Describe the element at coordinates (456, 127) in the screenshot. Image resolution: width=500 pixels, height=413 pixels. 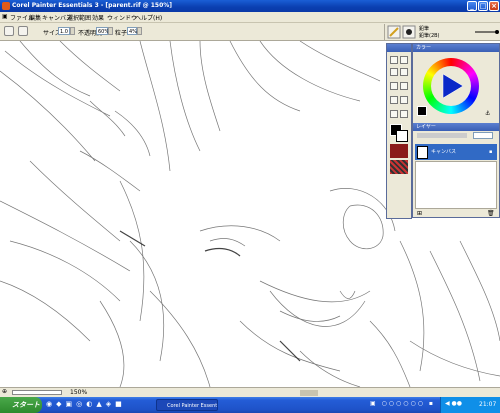
I see `layers-panel-header: レイヤー` at that location.